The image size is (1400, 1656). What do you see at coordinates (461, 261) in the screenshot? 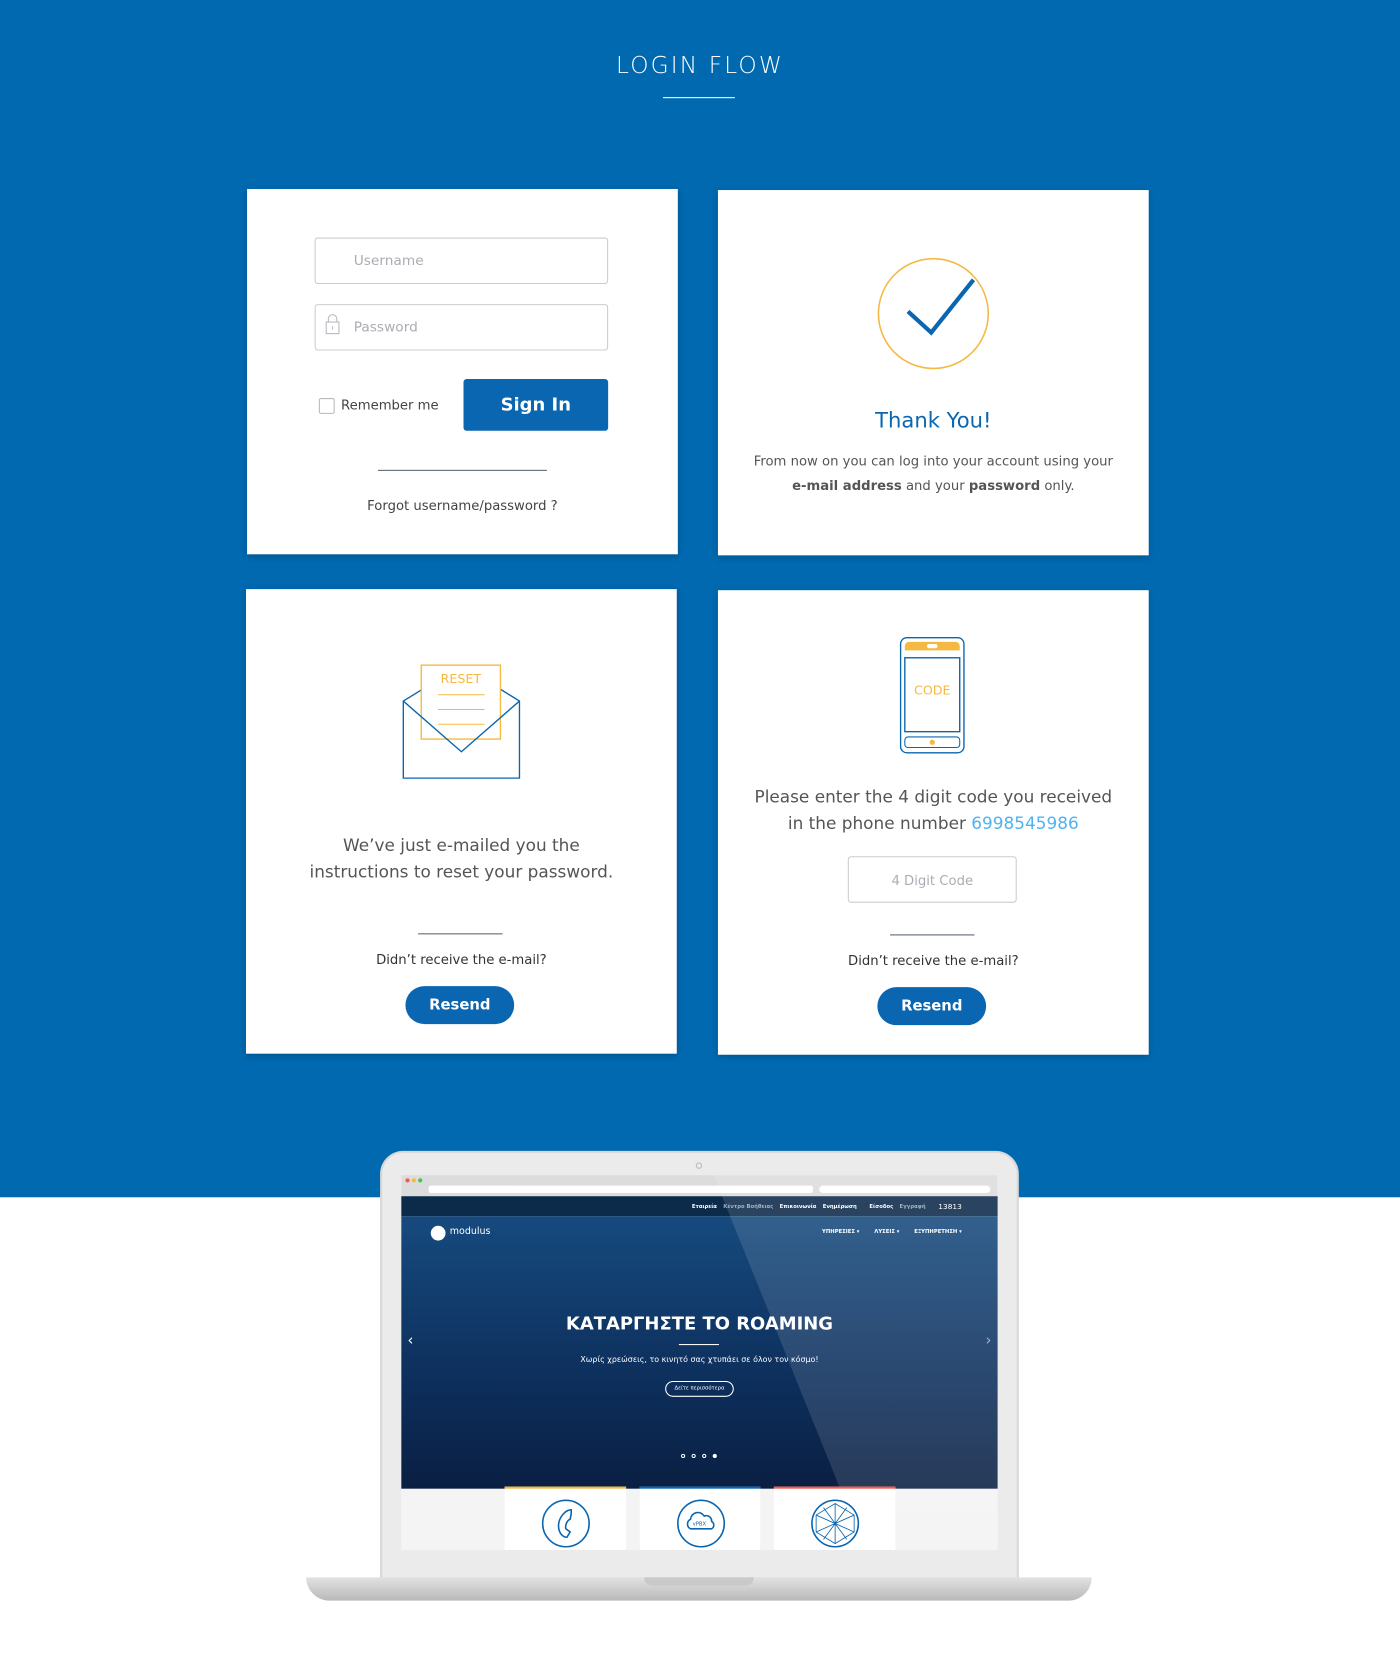
I see `username-input` at bounding box center [461, 261].